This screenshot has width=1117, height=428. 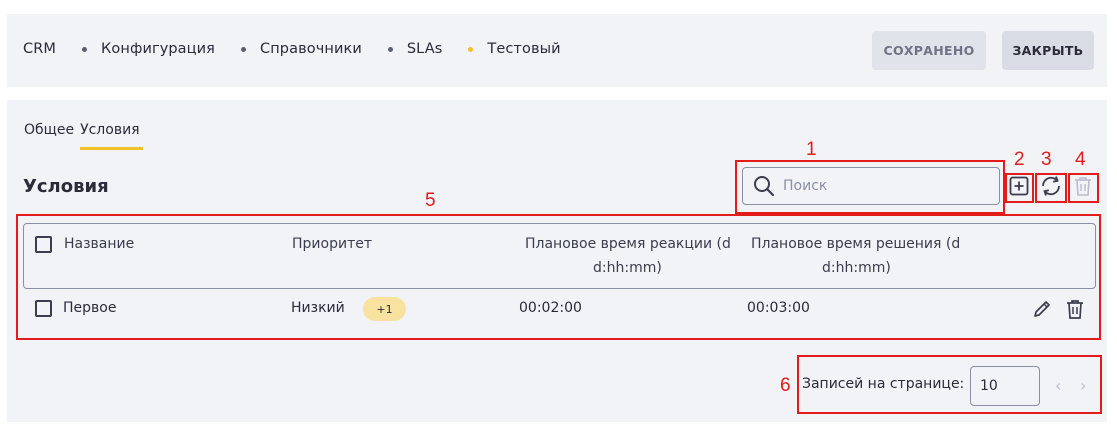 What do you see at coordinates (430, 200) in the screenshot?
I see `annotation-number-5: 5` at bounding box center [430, 200].